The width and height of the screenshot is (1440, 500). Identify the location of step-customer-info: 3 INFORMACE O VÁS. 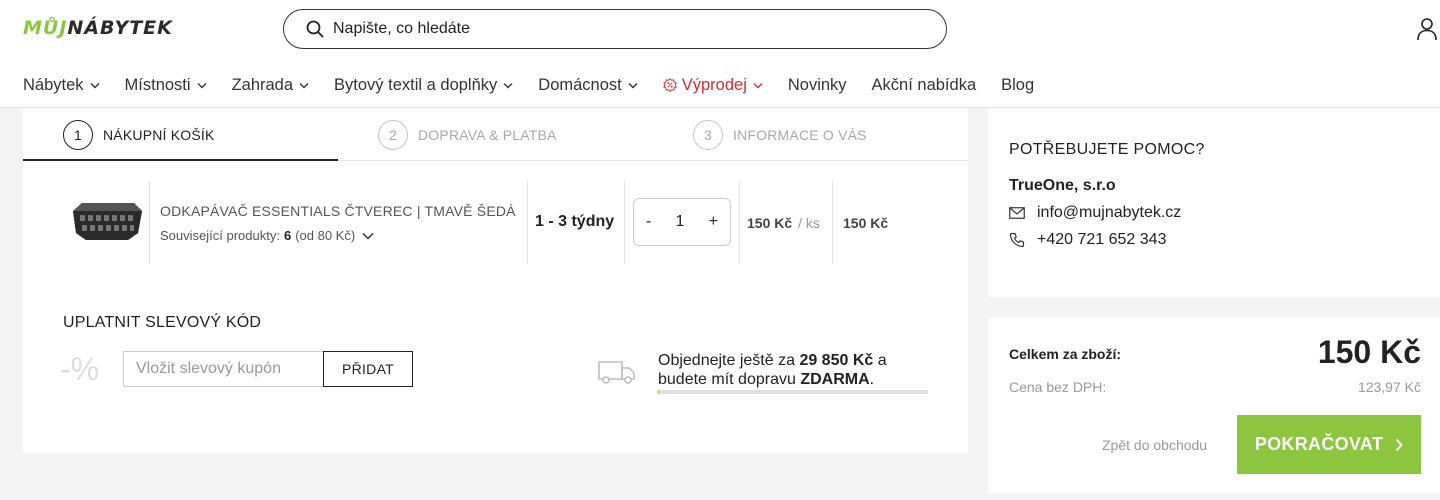
(780, 135).